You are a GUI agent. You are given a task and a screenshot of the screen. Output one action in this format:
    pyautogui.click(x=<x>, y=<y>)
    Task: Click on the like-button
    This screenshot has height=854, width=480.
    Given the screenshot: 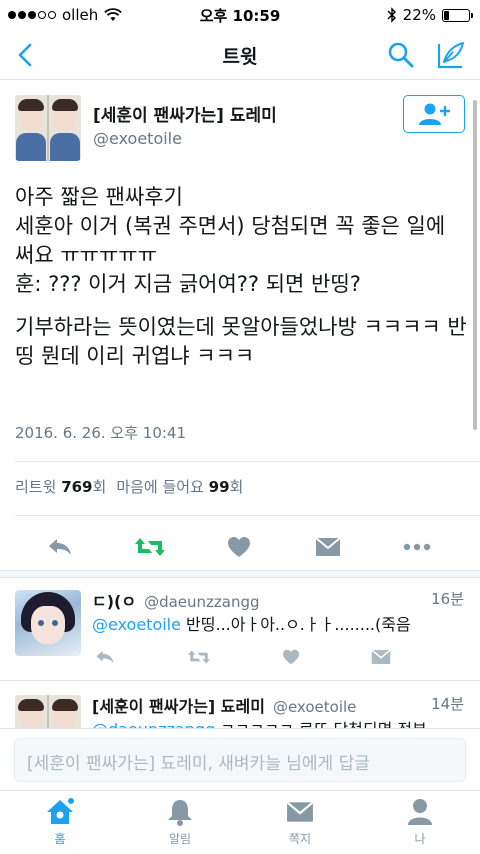 What is the action you would take?
    pyautogui.click(x=239, y=547)
    